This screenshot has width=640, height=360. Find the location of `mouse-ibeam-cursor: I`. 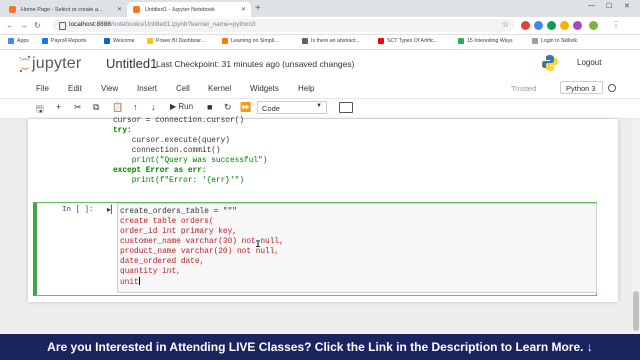

mouse-ibeam-cursor: I is located at coordinates (258, 245).